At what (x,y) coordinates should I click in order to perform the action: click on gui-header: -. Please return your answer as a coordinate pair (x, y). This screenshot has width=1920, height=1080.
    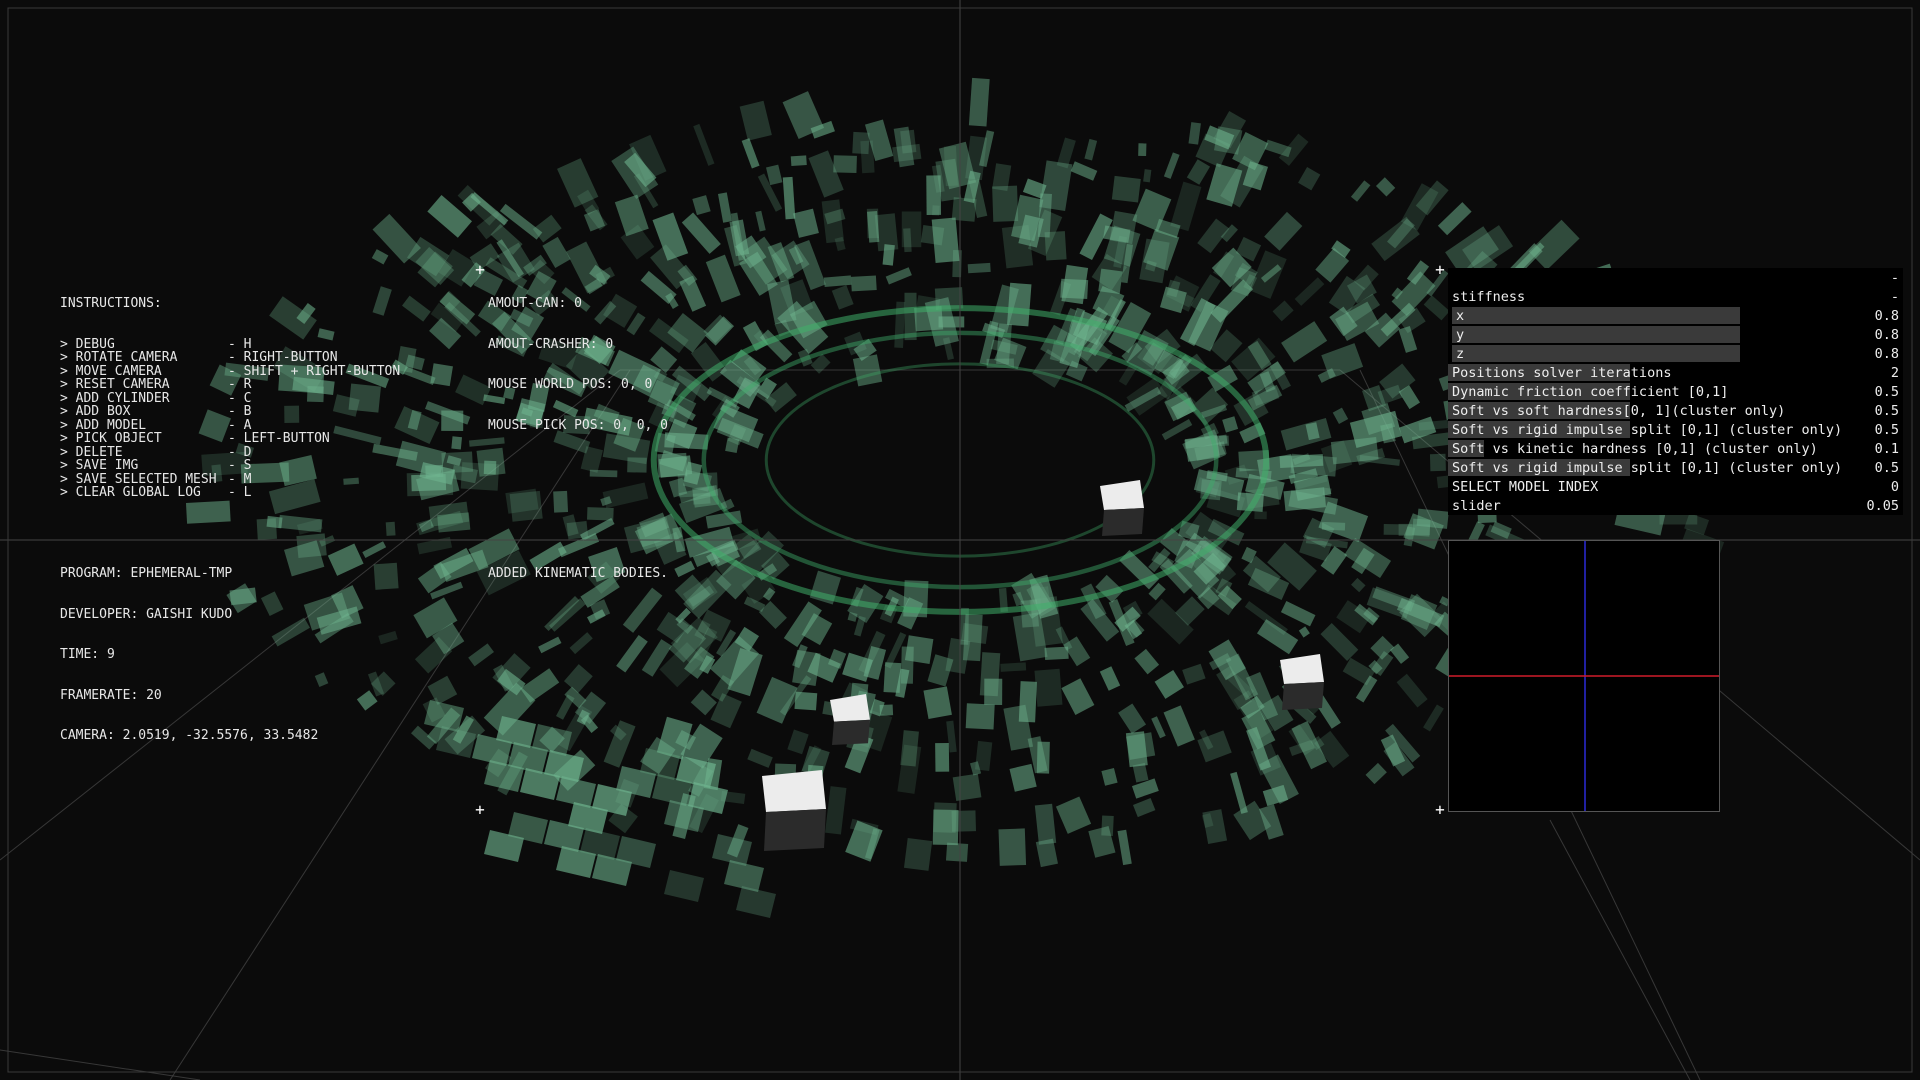
    Looking at the image, I should click on (1675, 277).